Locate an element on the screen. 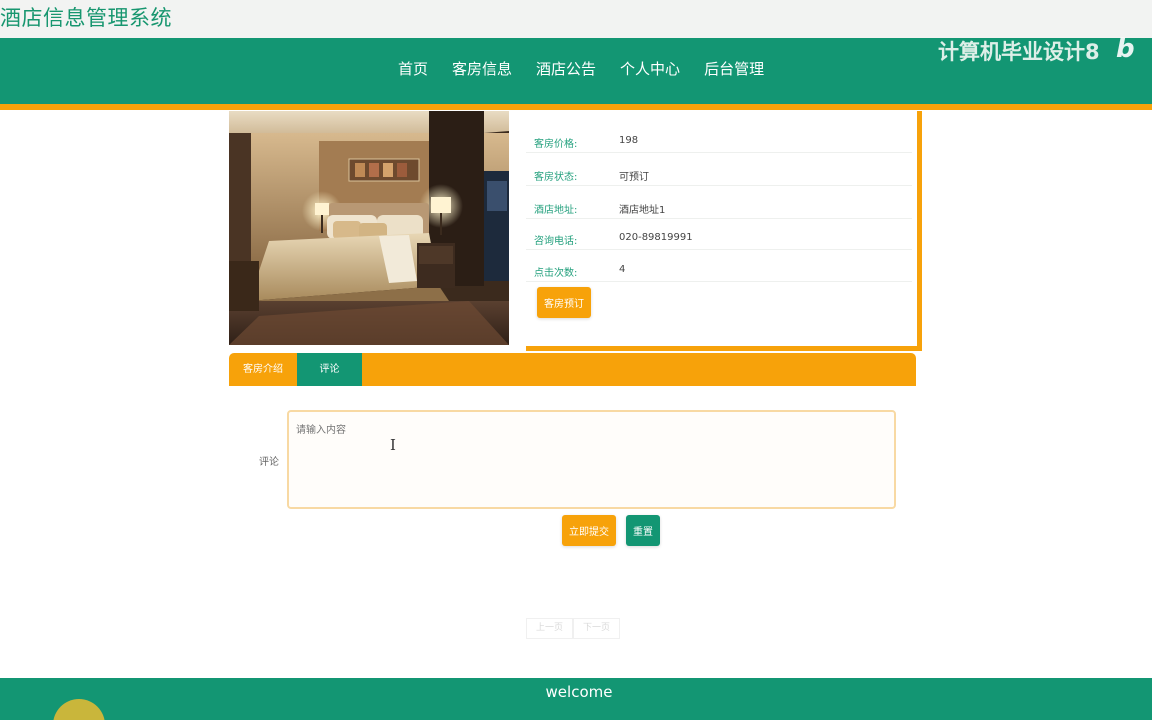 Image resolution: width=1152 pixels, height=720 pixels. video-watermark: 计算机毕业设计8 is located at coordinates (1019, 52).